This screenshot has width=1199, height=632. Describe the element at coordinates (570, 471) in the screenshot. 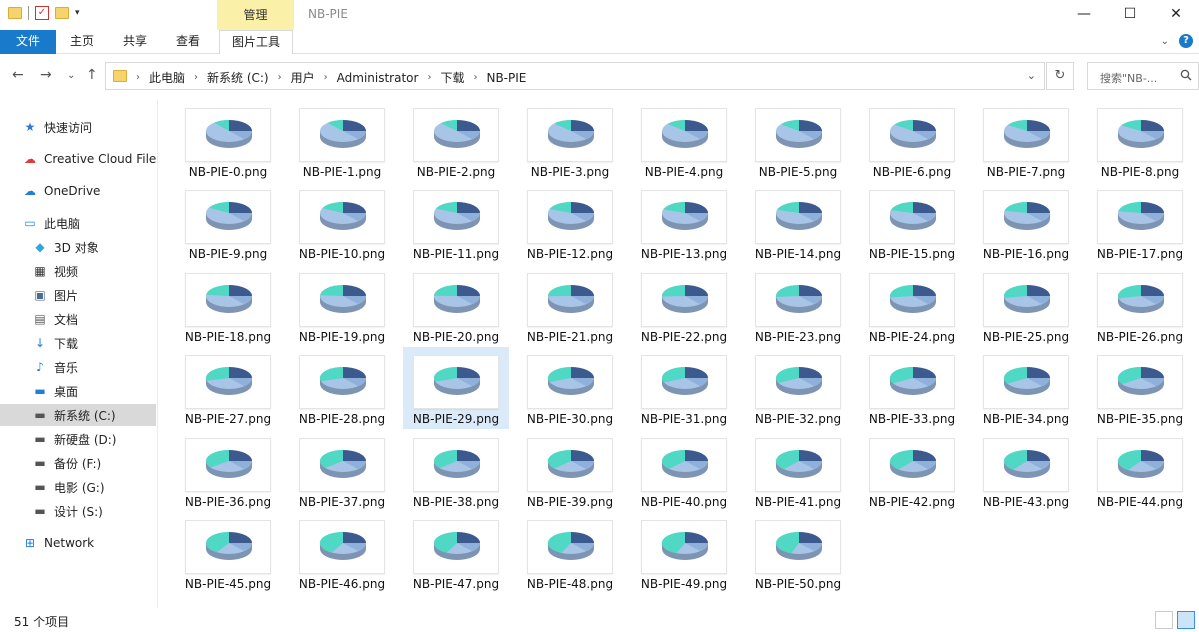

I see `file-item: NB-PIE-39.png` at that location.